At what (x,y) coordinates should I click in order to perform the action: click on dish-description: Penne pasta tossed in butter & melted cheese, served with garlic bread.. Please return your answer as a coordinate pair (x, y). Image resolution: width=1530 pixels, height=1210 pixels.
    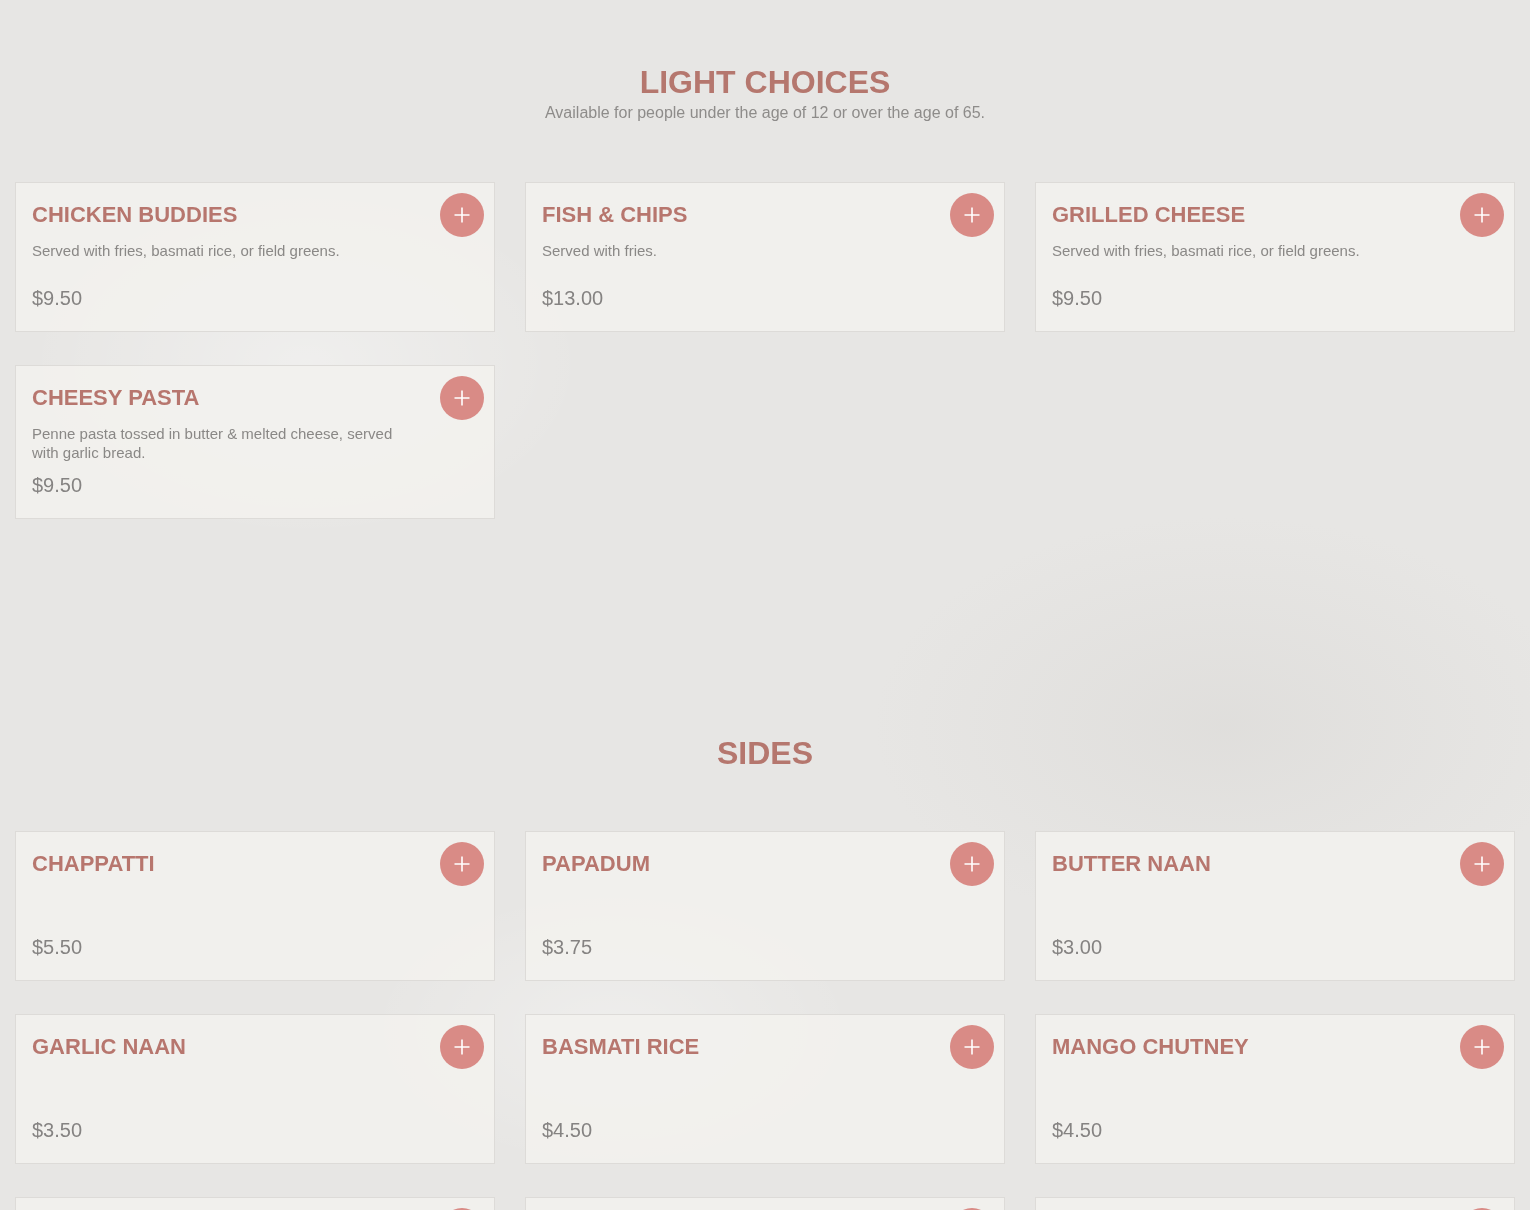
    Looking at the image, I should click on (213, 443).